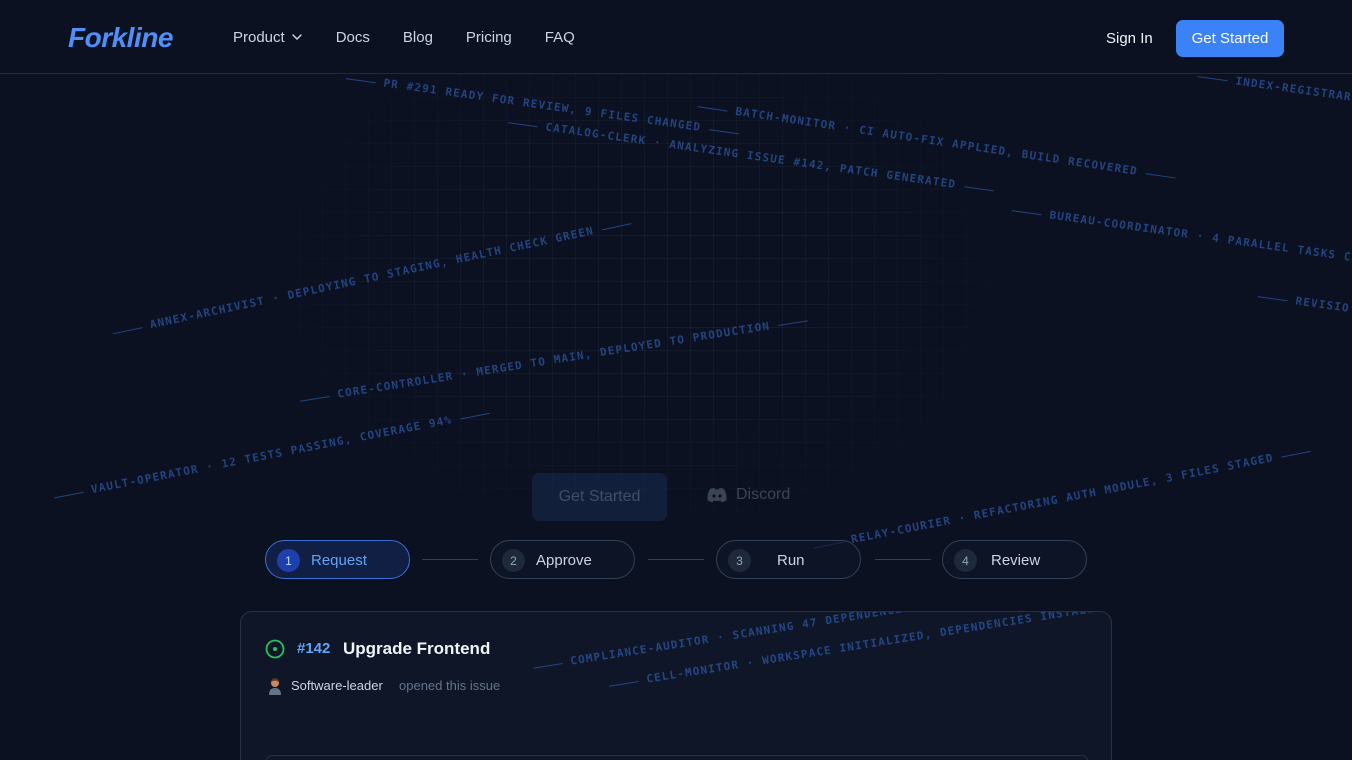  I want to click on issue-author: Software-leader, so click(337, 685).